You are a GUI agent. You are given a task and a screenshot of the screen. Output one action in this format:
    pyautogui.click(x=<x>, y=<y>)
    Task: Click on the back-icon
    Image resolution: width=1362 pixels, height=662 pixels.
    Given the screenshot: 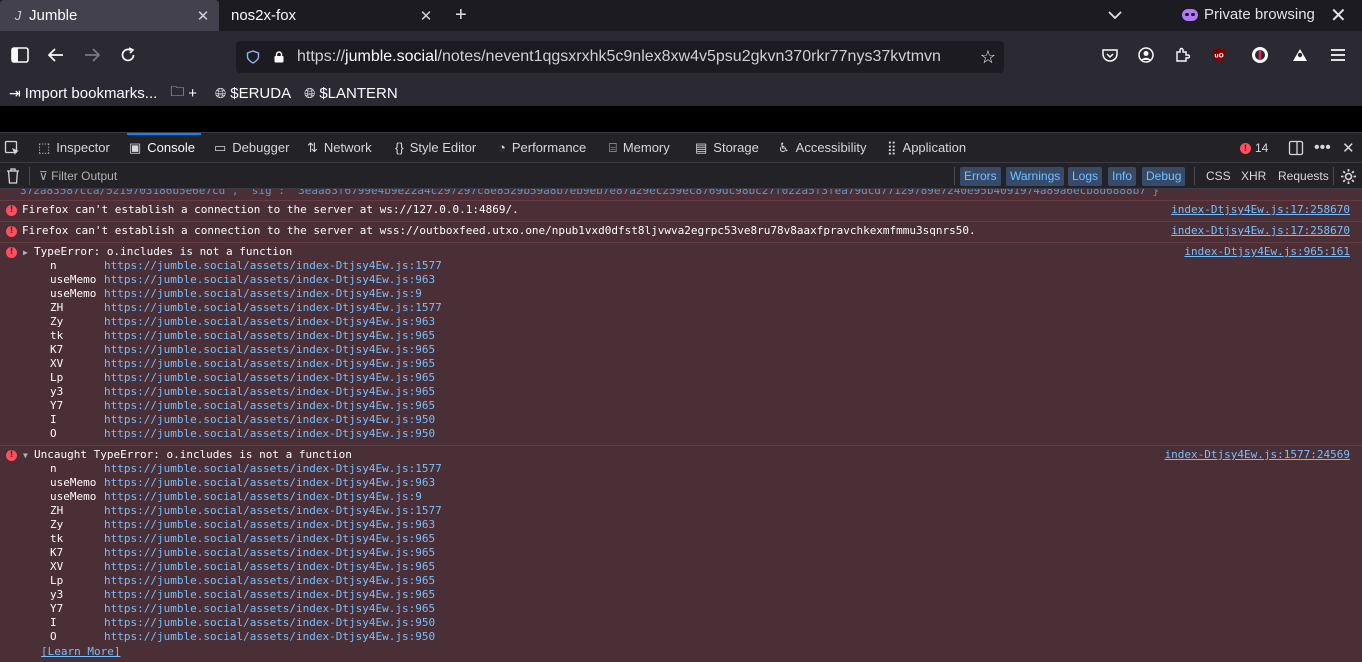 What is the action you would take?
    pyautogui.click(x=56, y=55)
    